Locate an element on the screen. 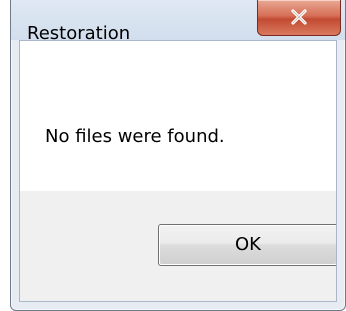  title-bar: Restoration is located at coordinates (178, 22).